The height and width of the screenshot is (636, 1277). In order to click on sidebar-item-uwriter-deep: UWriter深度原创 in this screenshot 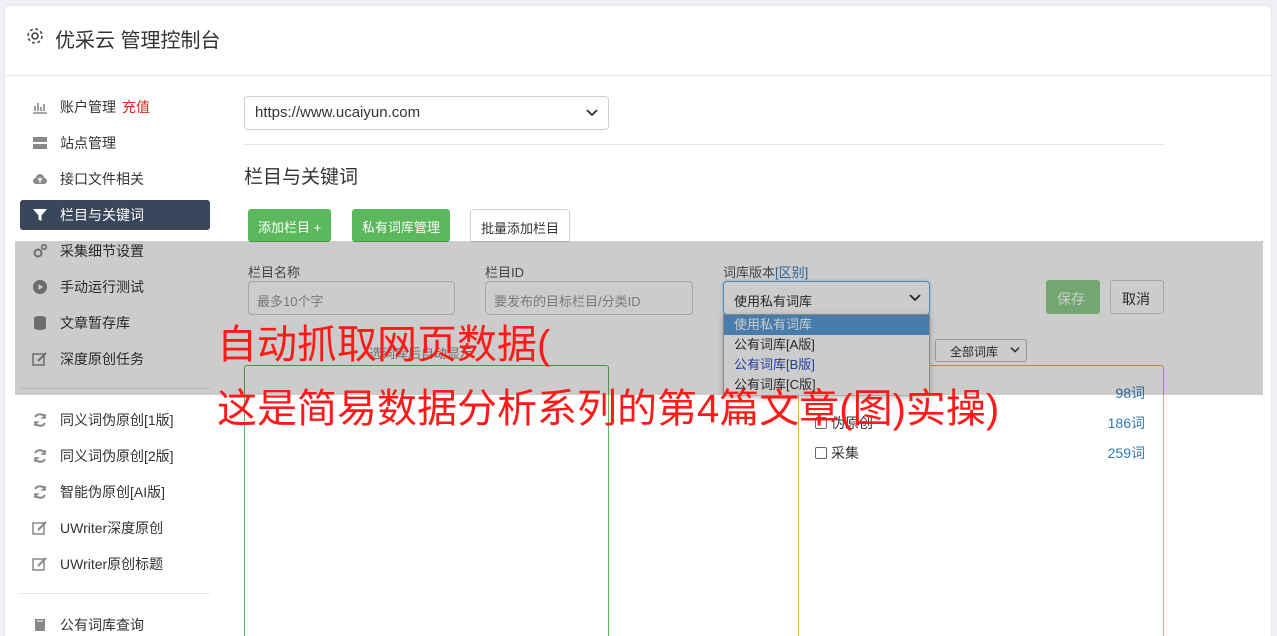, I will do `click(115, 528)`.